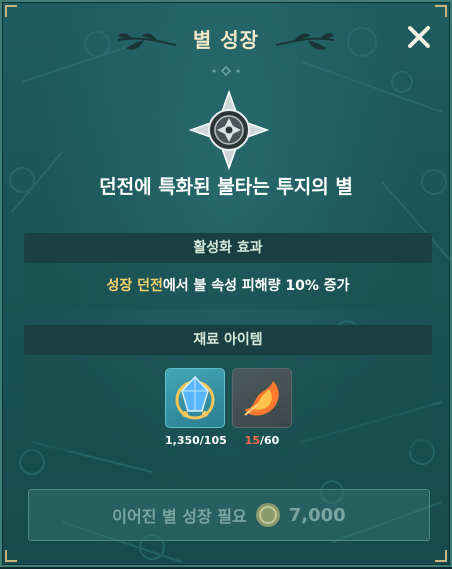  Describe the element at coordinates (252, 440) in the screenshot. I see `material-have: 15` at that location.